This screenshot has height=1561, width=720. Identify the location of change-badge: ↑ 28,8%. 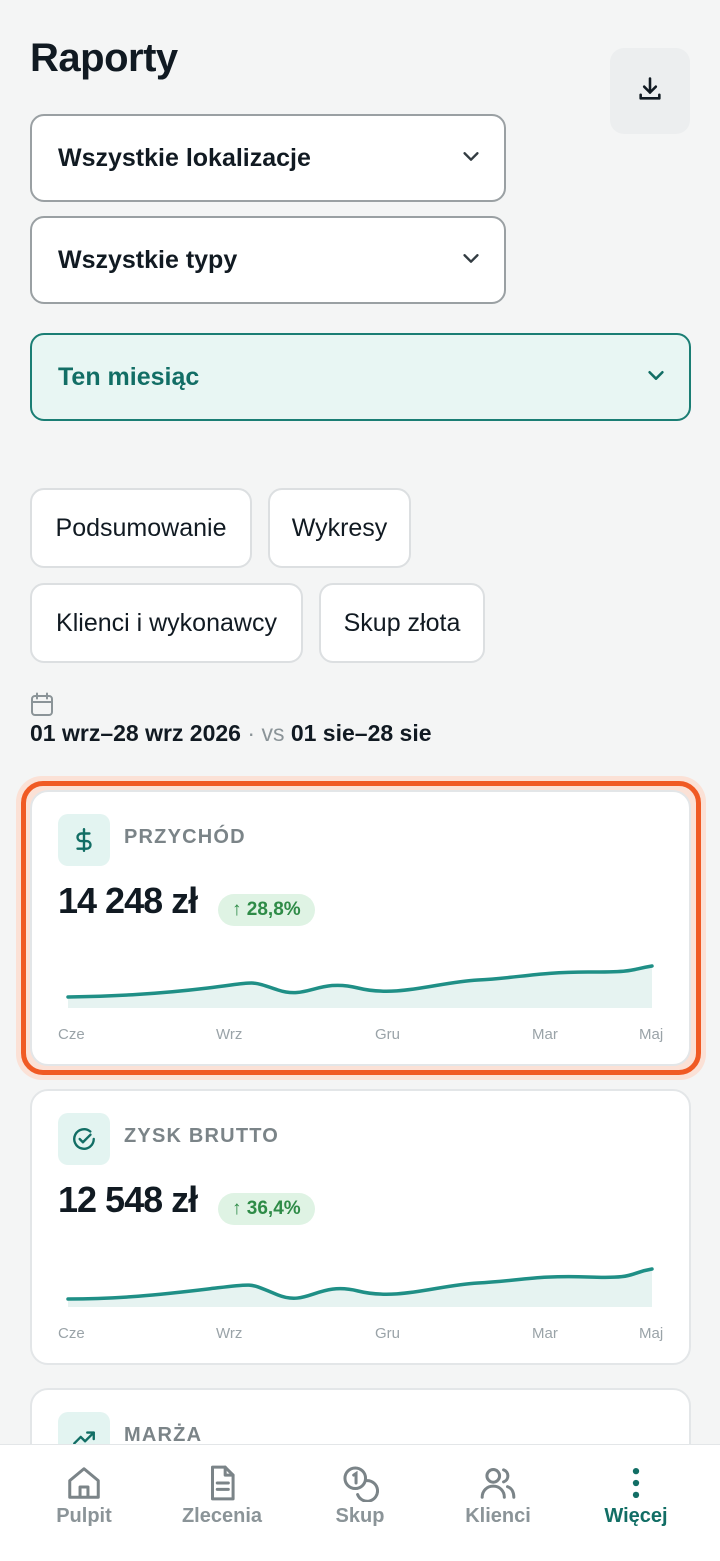
(266, 910).